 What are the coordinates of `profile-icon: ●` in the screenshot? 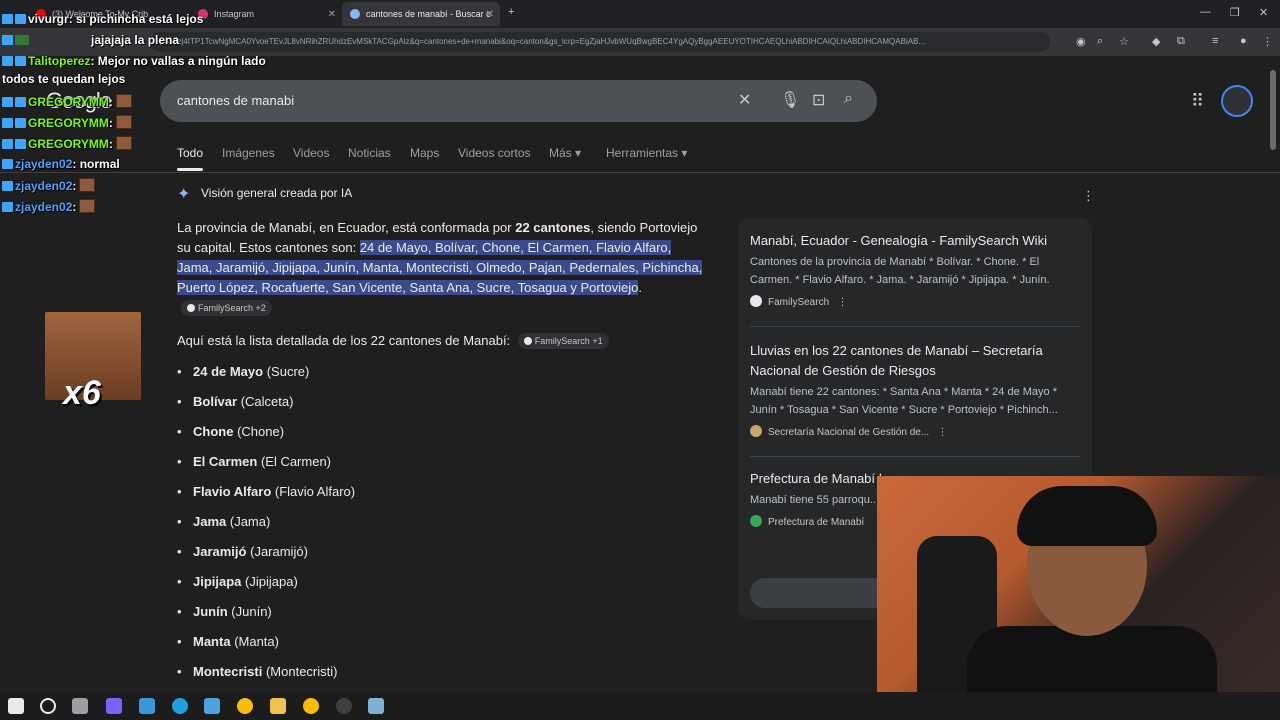 It's located at (1243, 41).